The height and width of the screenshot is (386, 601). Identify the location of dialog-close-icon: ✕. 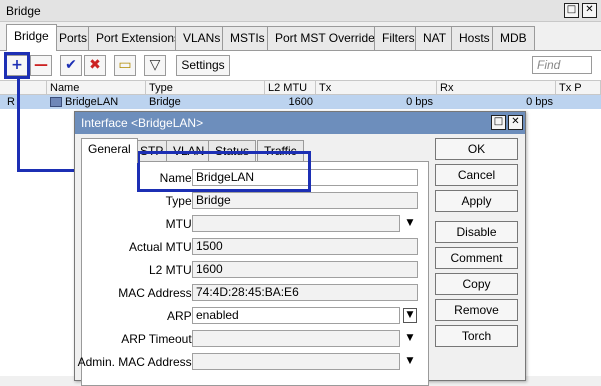
(515, 122).